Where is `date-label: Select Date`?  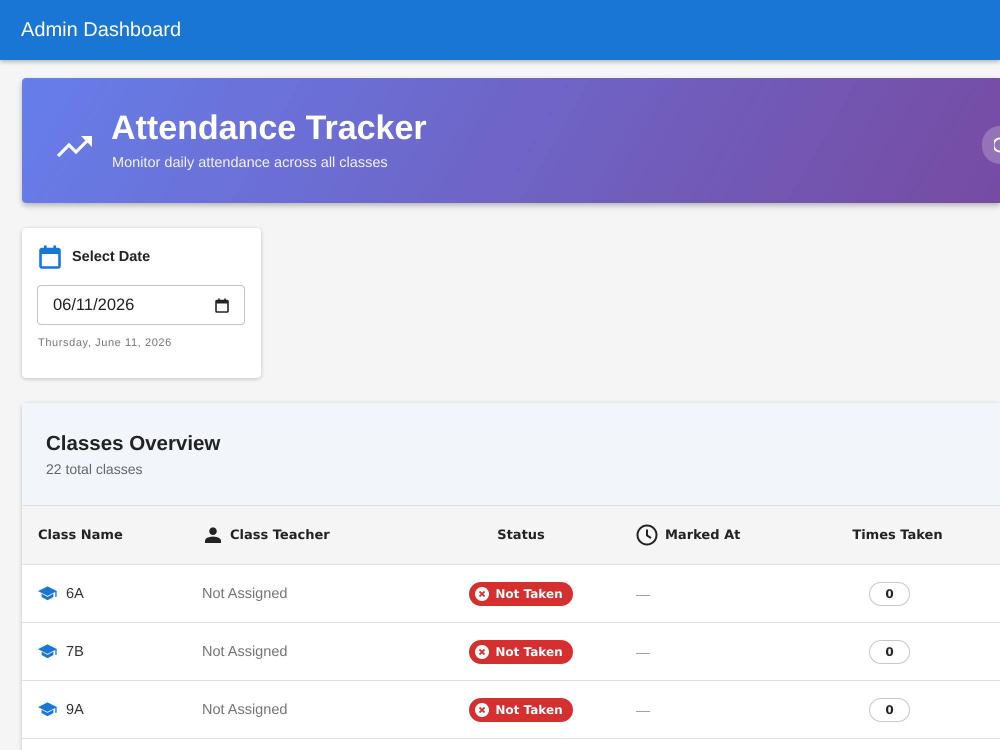
date-label: Select Date is located at coordinates (111, 257).